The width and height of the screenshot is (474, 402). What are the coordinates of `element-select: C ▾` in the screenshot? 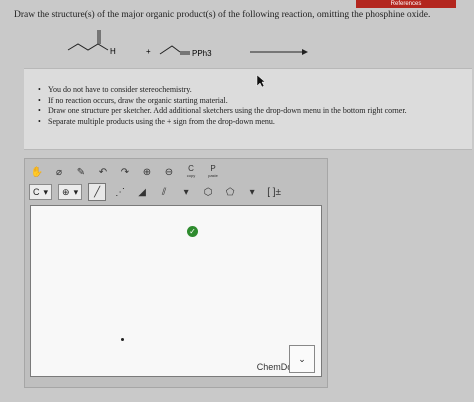 It's located at (41, 192).